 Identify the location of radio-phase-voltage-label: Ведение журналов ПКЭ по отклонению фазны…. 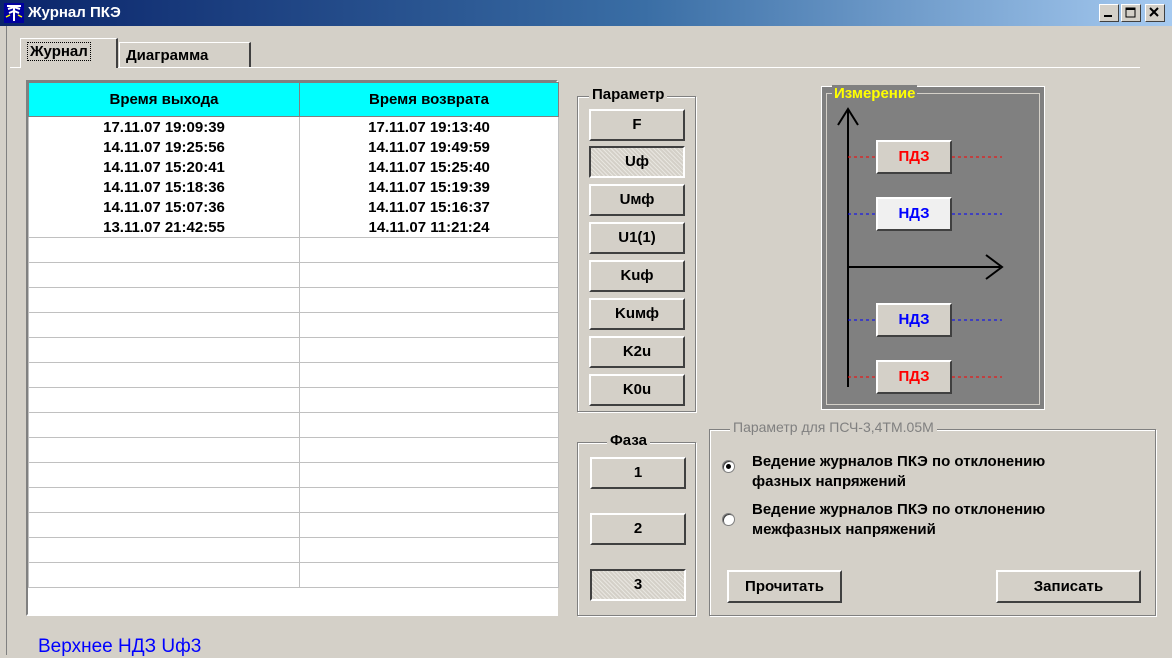
(898, 472).